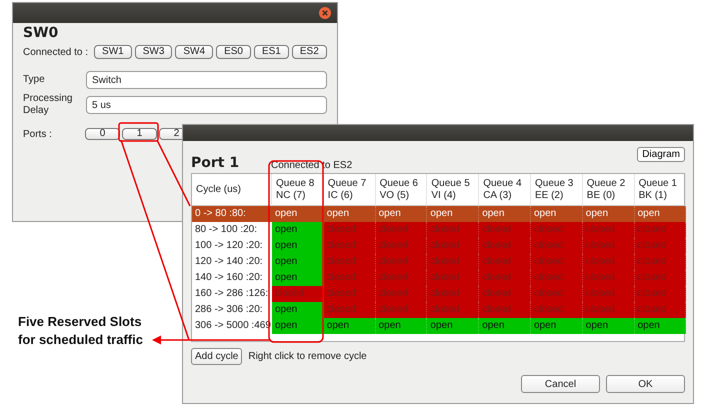 The image size is (704, 408). I want to click on field-label: Type, so click(34, 80).